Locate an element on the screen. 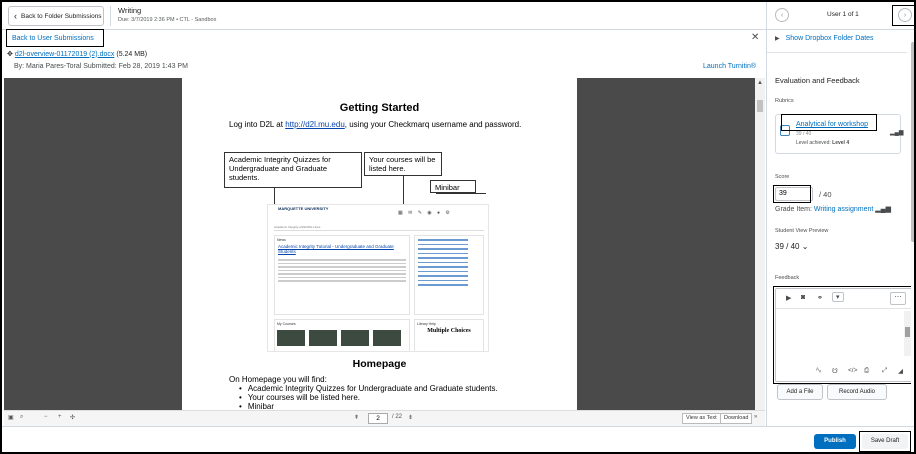 The height and width of the screenshot is (454, 916). grade-item: Grade Item: Writing assignment ▂▄▆ is located at coordinates (833, 209).